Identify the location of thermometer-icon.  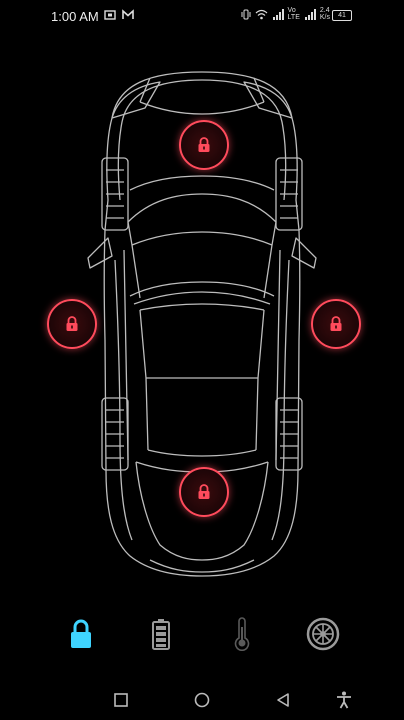
(242, 634).